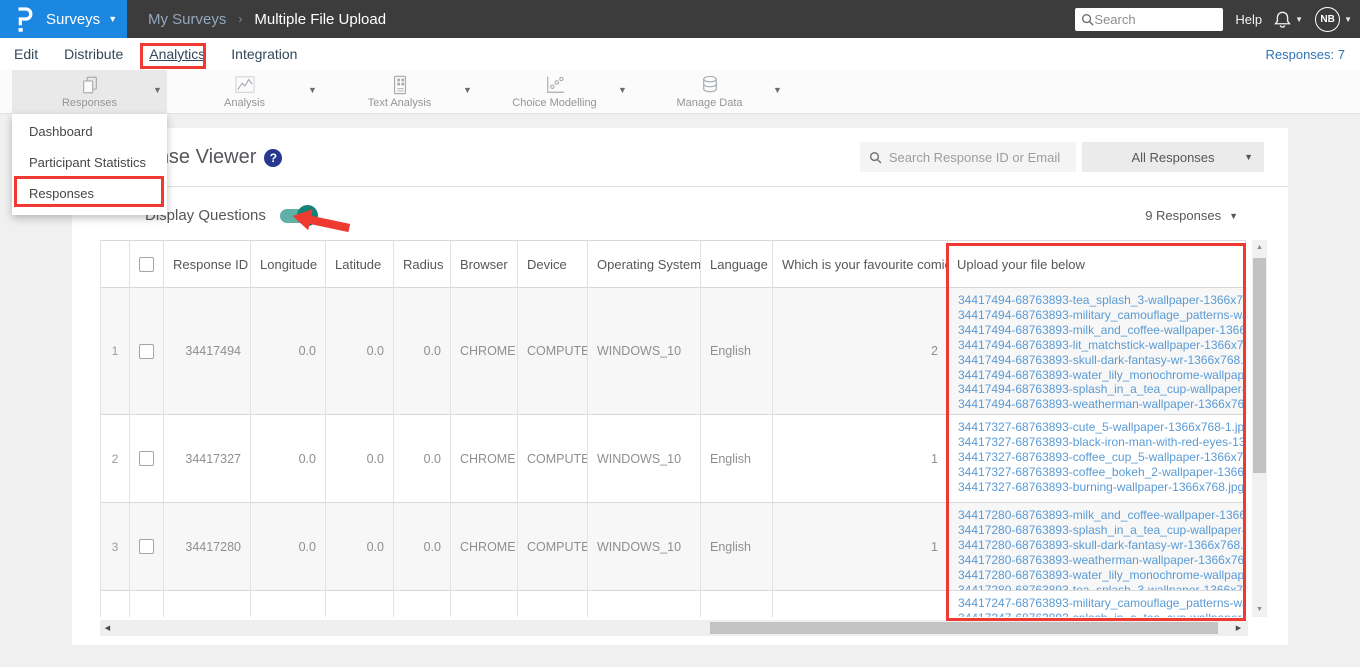 This screenshot has height=667, width=1360. I want to click on column-header-browser: Browser, so click(484, 264).